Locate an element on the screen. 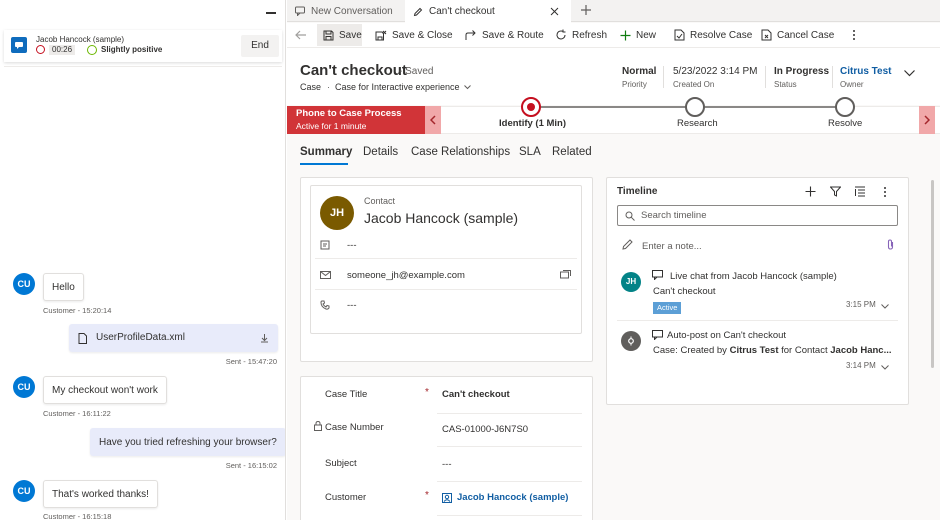  tab-related: Related is located at coordinates (572, 152).